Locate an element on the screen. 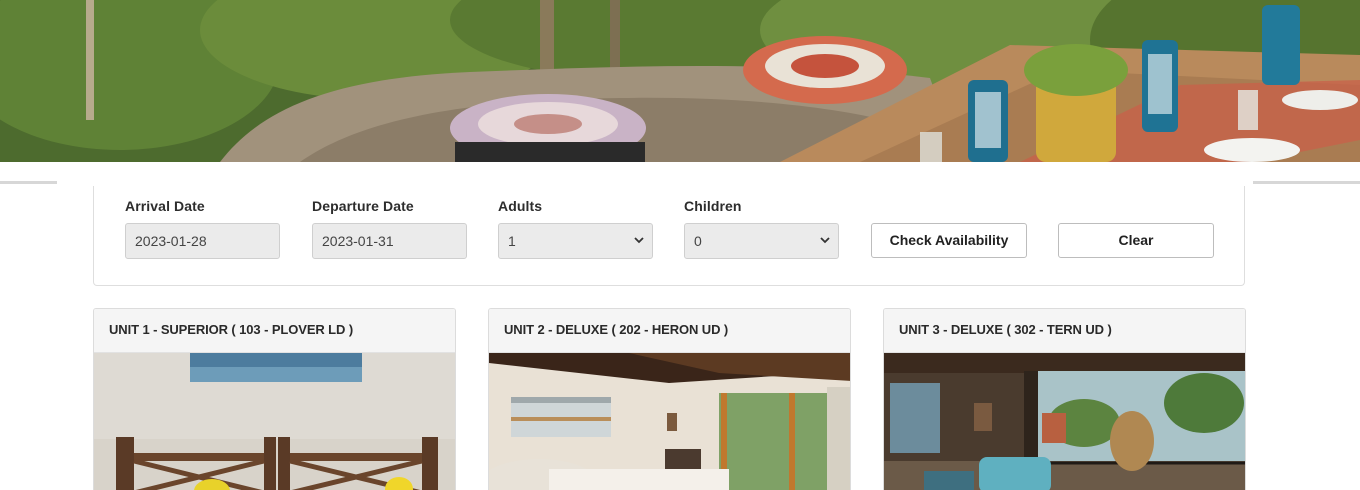  adults-group: Adults 1 is located at coordinates (575, 228).